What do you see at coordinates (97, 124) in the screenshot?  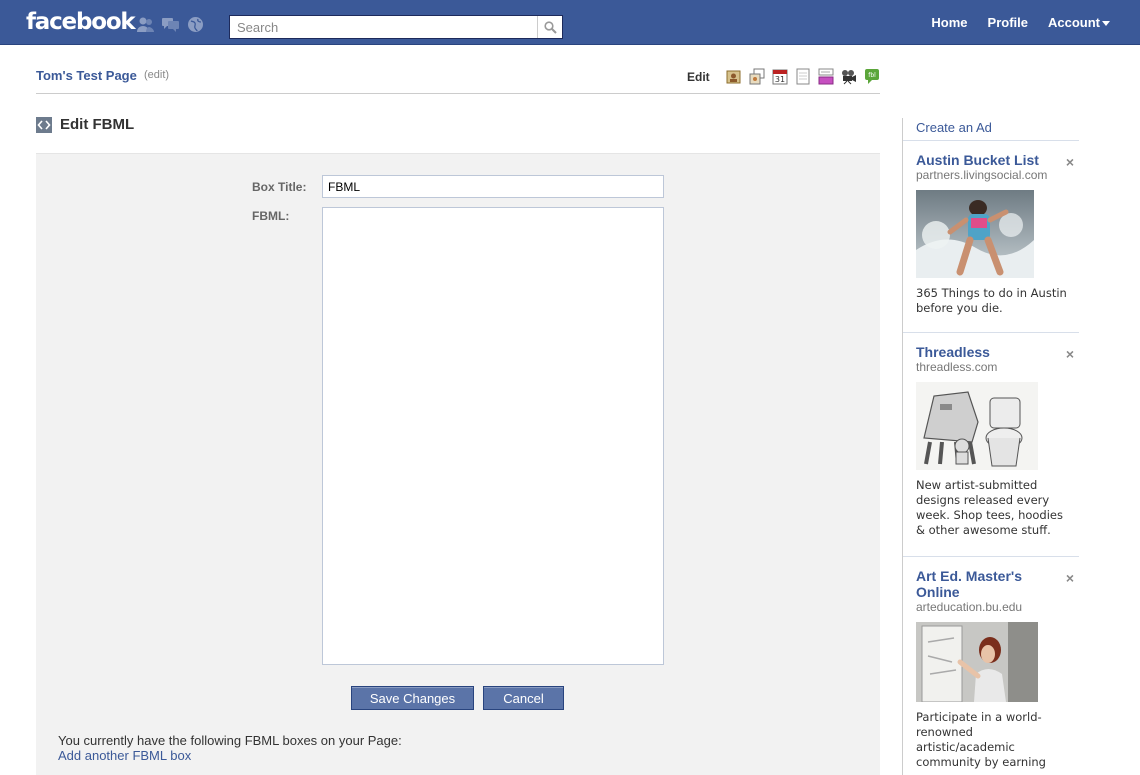 I see `page-title: Edit FBML` at bounding box center [97, 124].